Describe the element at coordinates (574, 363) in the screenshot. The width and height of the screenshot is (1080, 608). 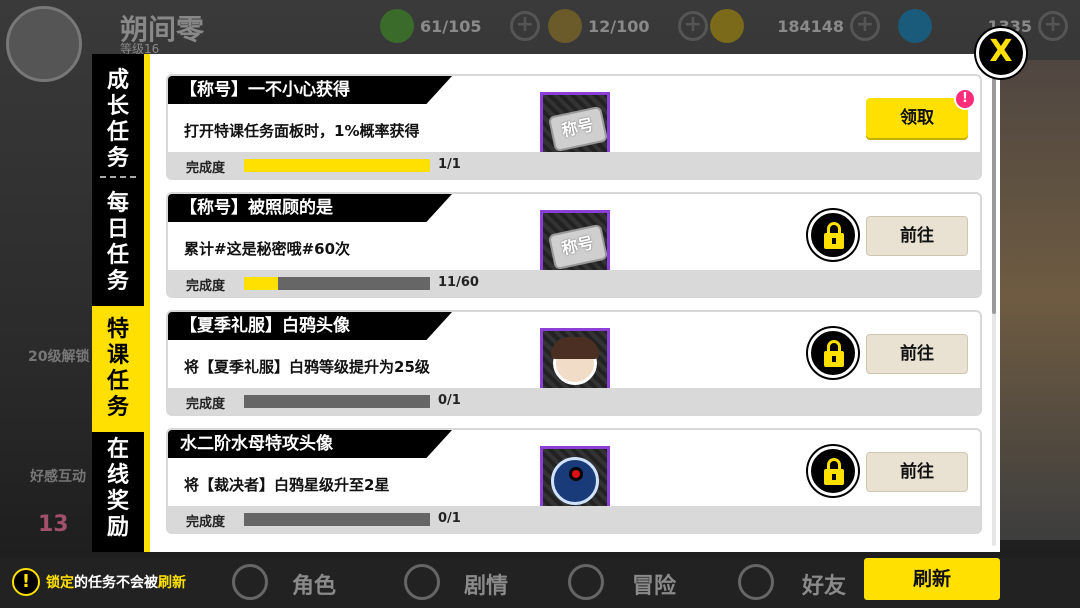
I see `task-card: 【夏季礼服】白鸦头像 将【夏季礼服】白鸦等级提升为25级 前往 完成度 0/1` at that location.